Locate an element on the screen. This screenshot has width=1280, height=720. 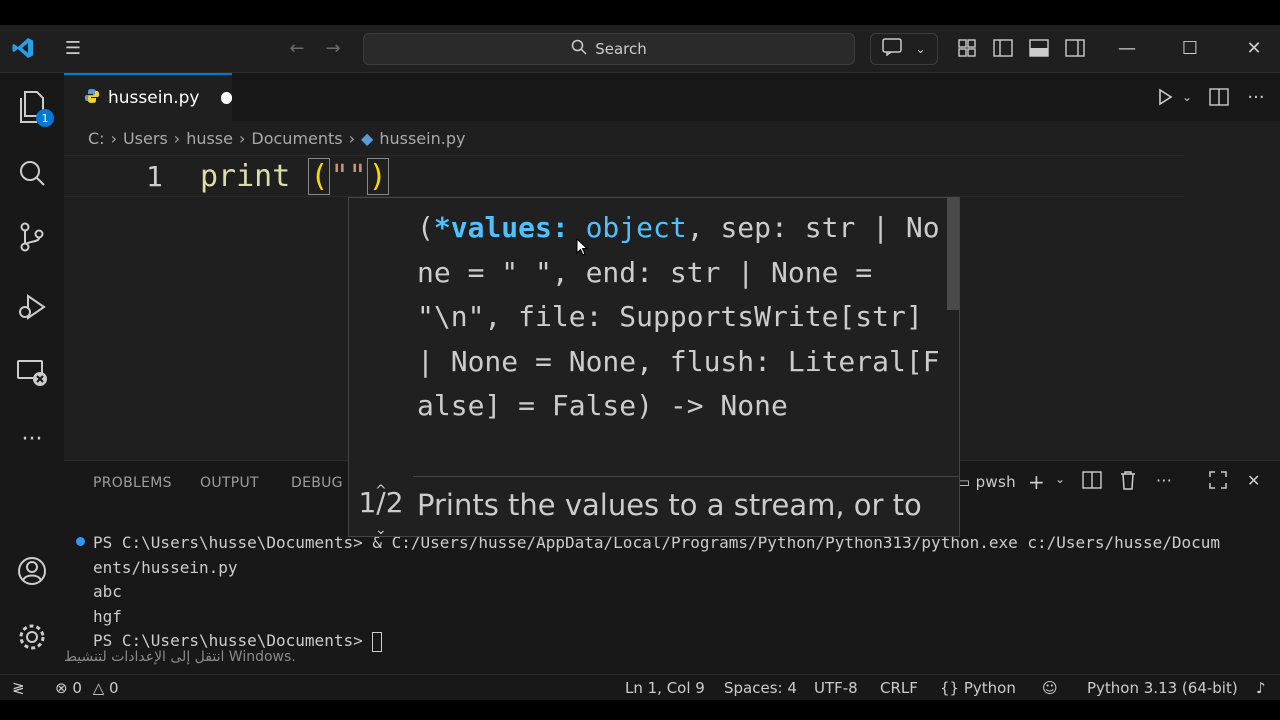
tab-problems: PROBLEMS is located at coordinates (132, 483).